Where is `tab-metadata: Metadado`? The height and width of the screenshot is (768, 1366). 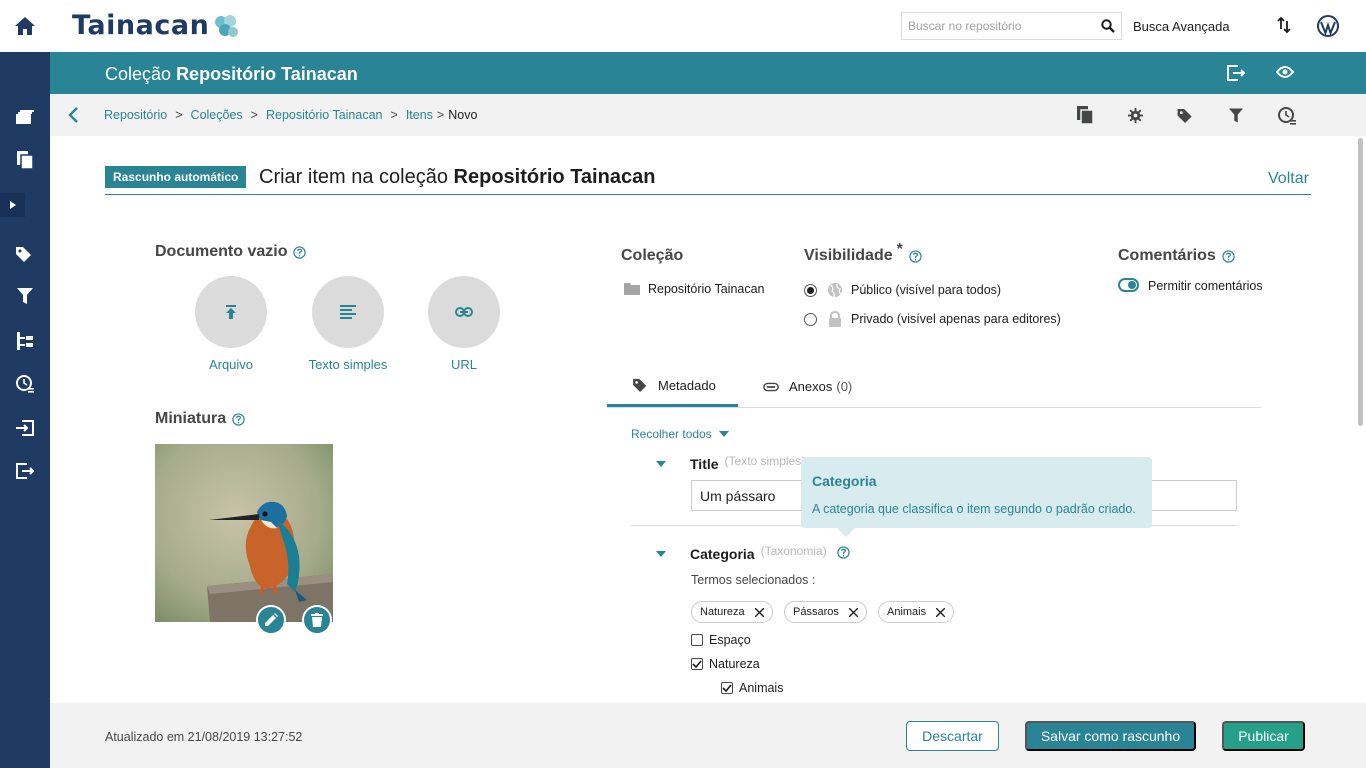
tab-metadata: Metadado is located at coordinates (672, 386).